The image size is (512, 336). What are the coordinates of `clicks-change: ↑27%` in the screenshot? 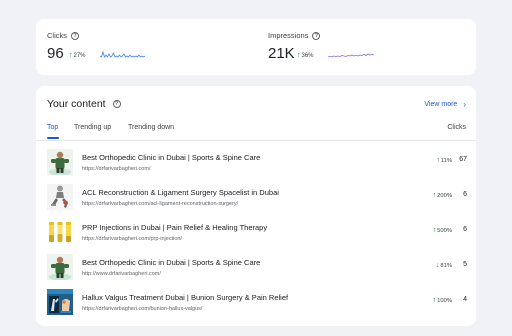 It's located at (77, 55).